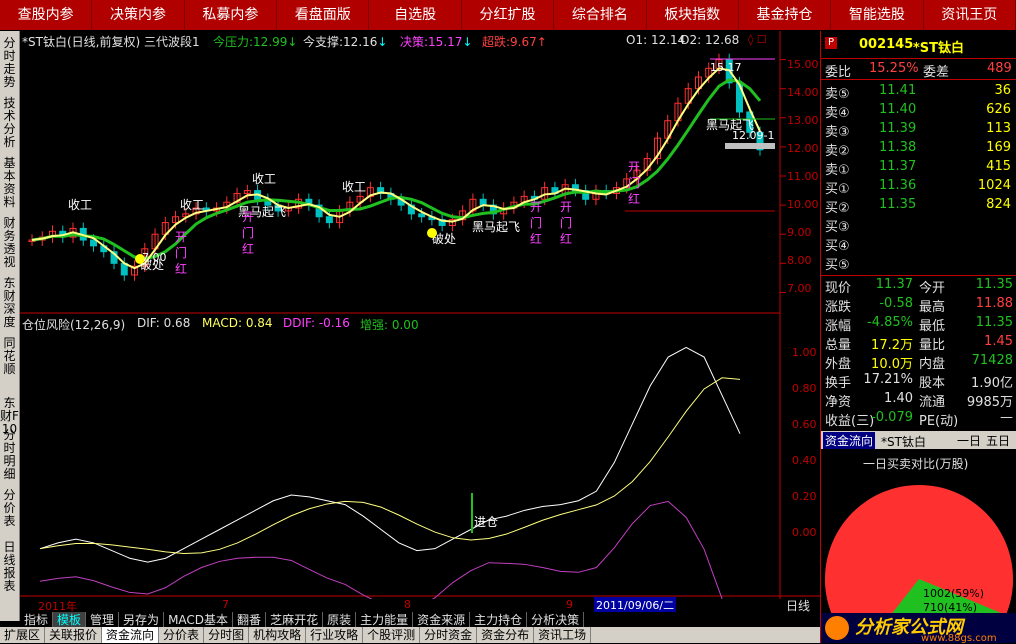 Image resolution: width=1016 pixels, height=644 pixels. What do you see at coordinates (831, 43) in the screenshot?
I see `stock-icon: P` at bounding box center [831, 43].